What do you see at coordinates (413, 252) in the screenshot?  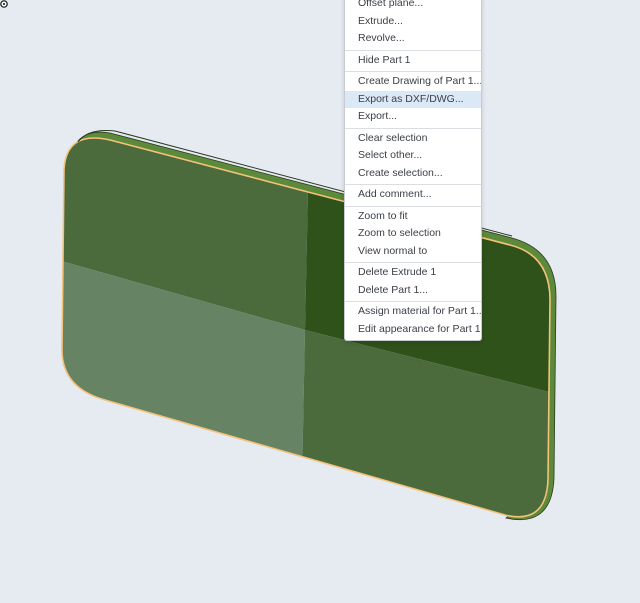 I see `menu-item-view-normal-to: View normal to` at bounding box center [413, 252].